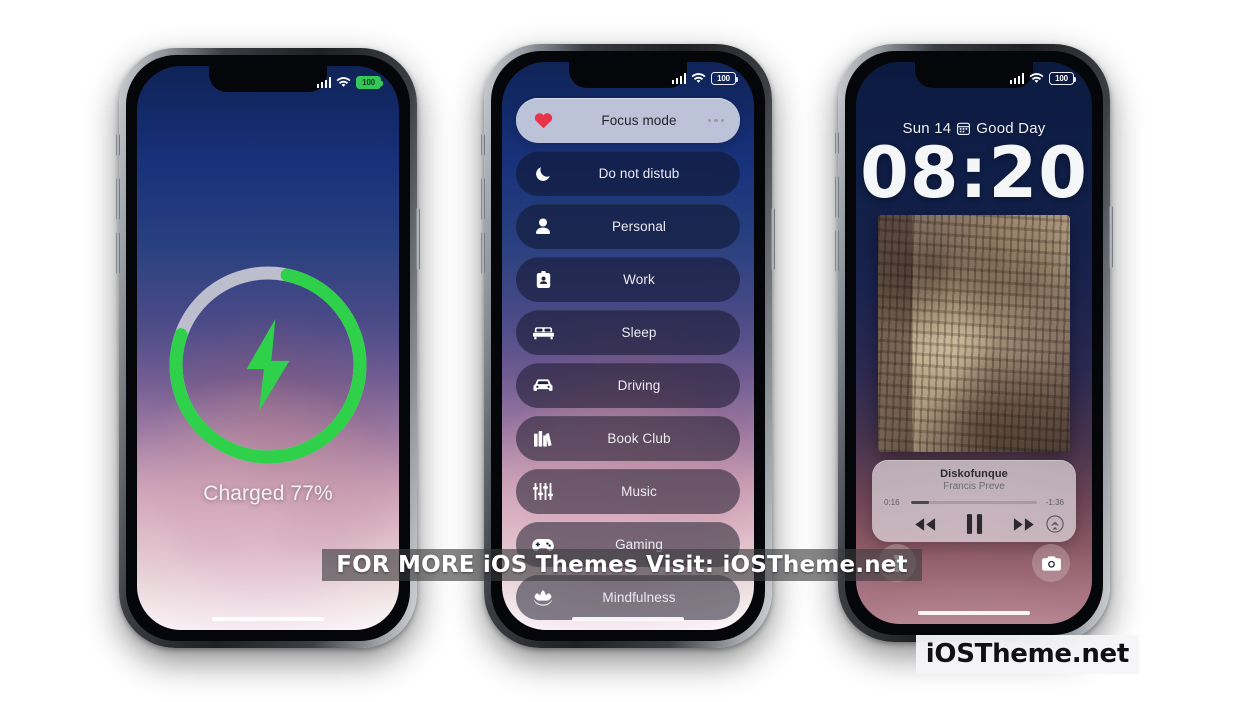 This screenshot has width=1249, height=702. I want to click on now-playing-widget: Diskofunque Francis Preve 0:16 -1:36, so click(974, 501).